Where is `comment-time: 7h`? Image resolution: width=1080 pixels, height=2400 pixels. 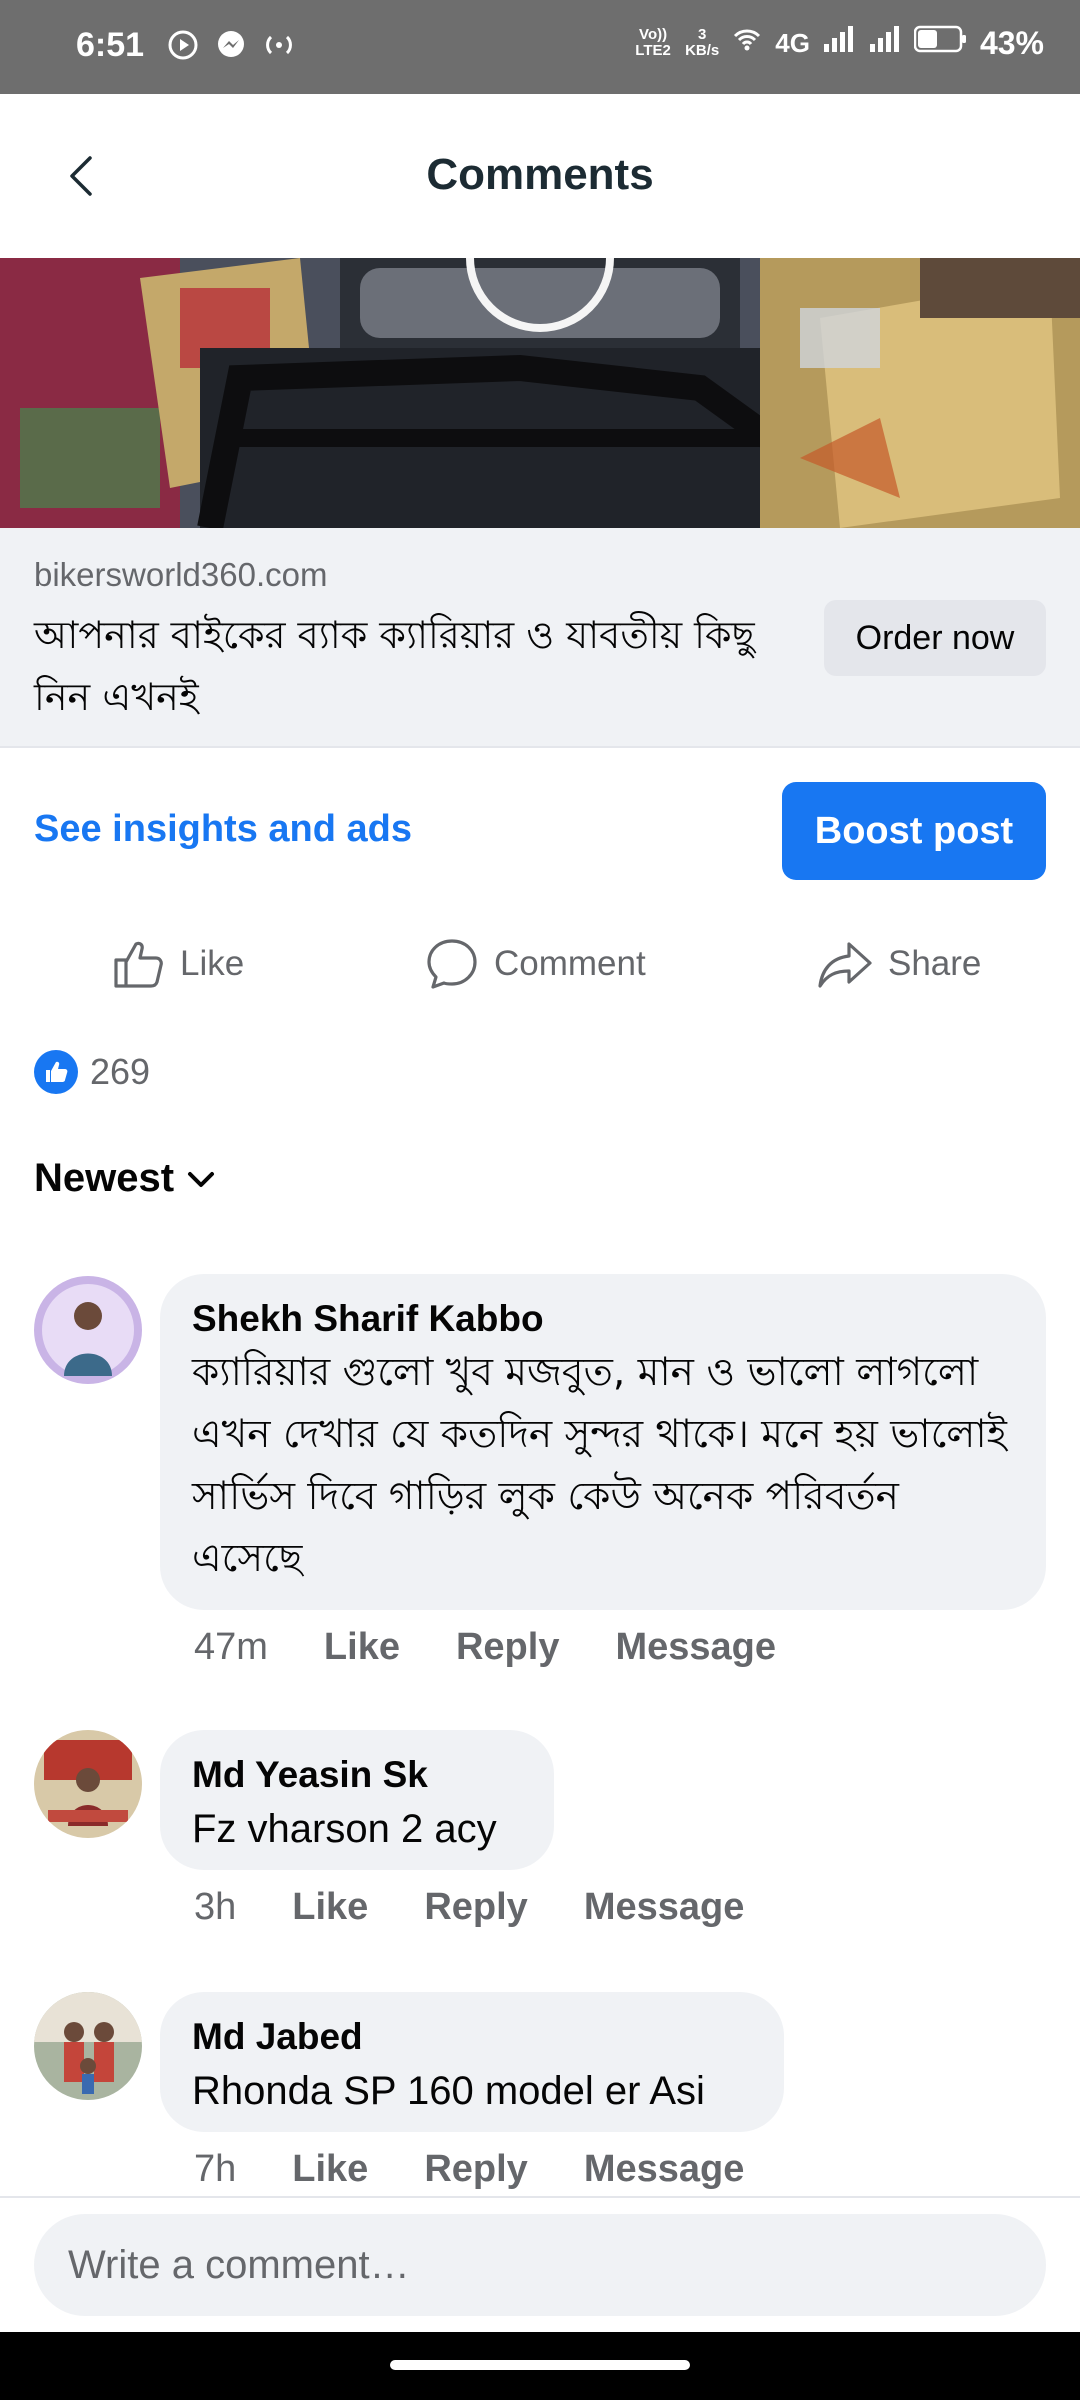
comment-time: 7h is located at coordinates (215, 2169).